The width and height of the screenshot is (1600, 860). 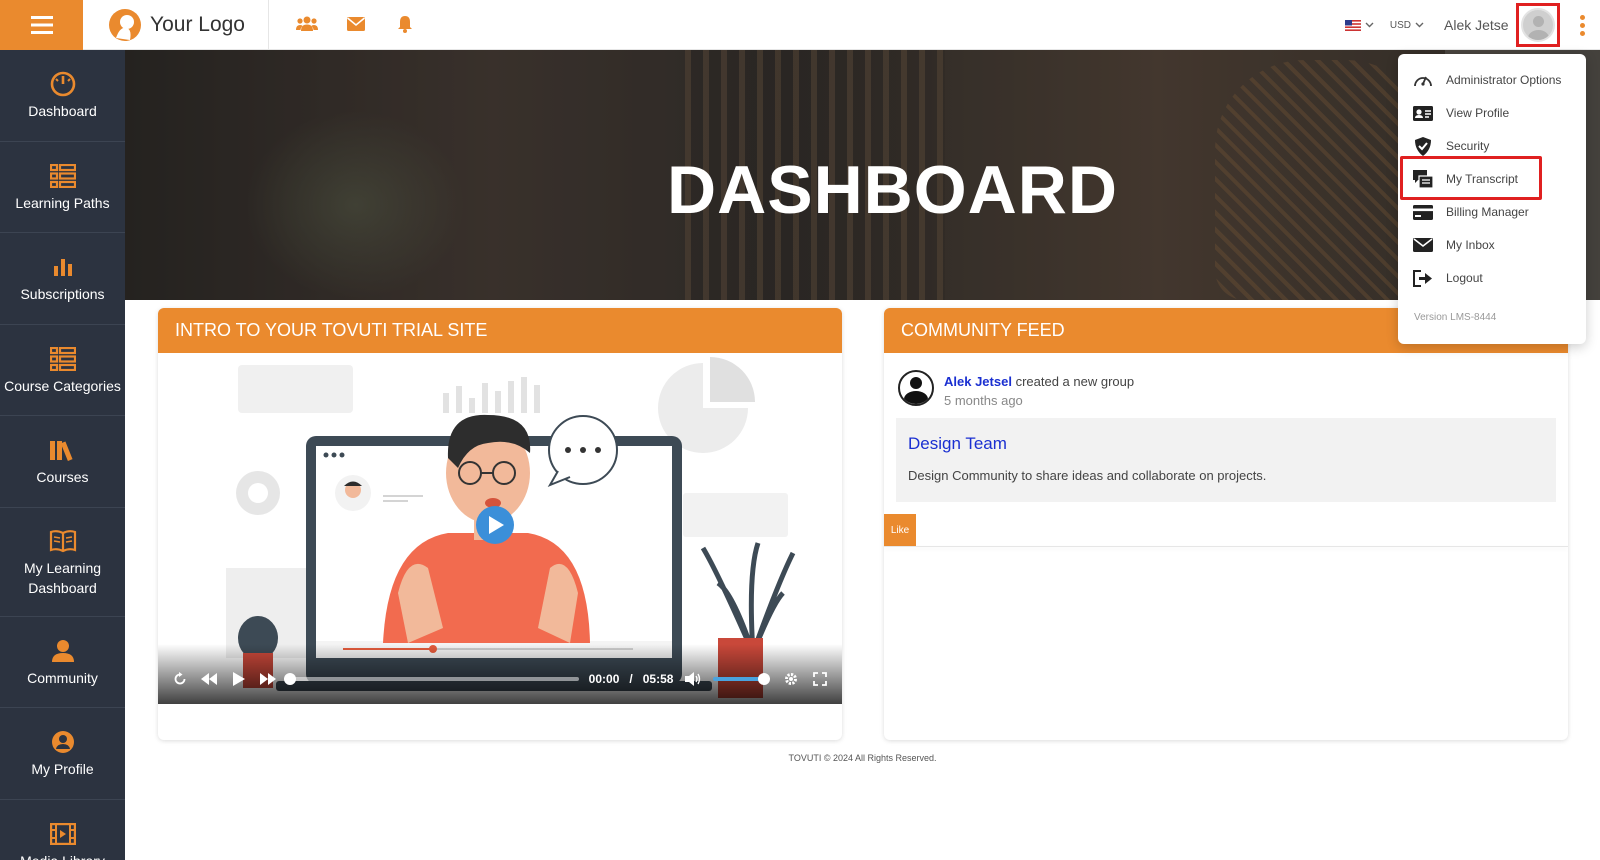 I want to click on sidebar-item-courses: Courses, so click(x=62, y=462).